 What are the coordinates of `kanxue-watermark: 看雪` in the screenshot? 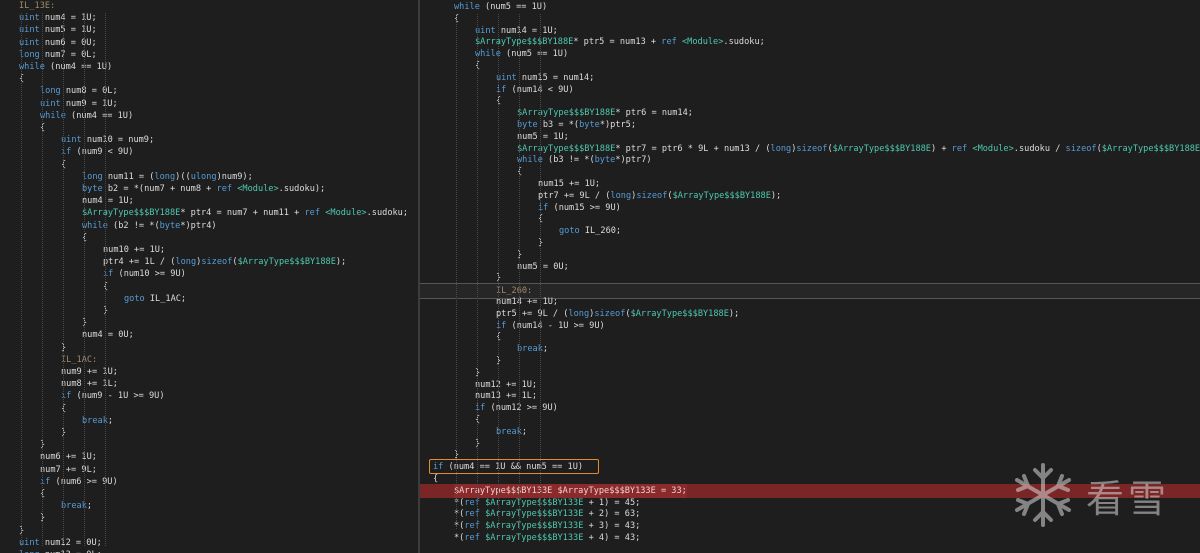 It's located at (1093, 495).